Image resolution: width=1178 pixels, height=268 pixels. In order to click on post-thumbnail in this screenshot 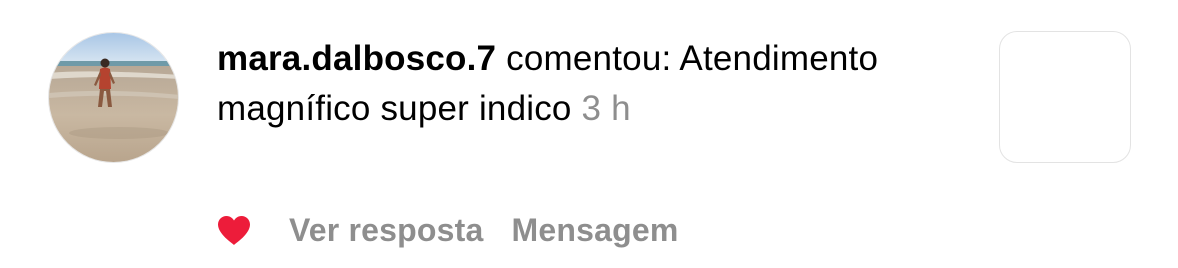, I will do `click(1065, 97)`.